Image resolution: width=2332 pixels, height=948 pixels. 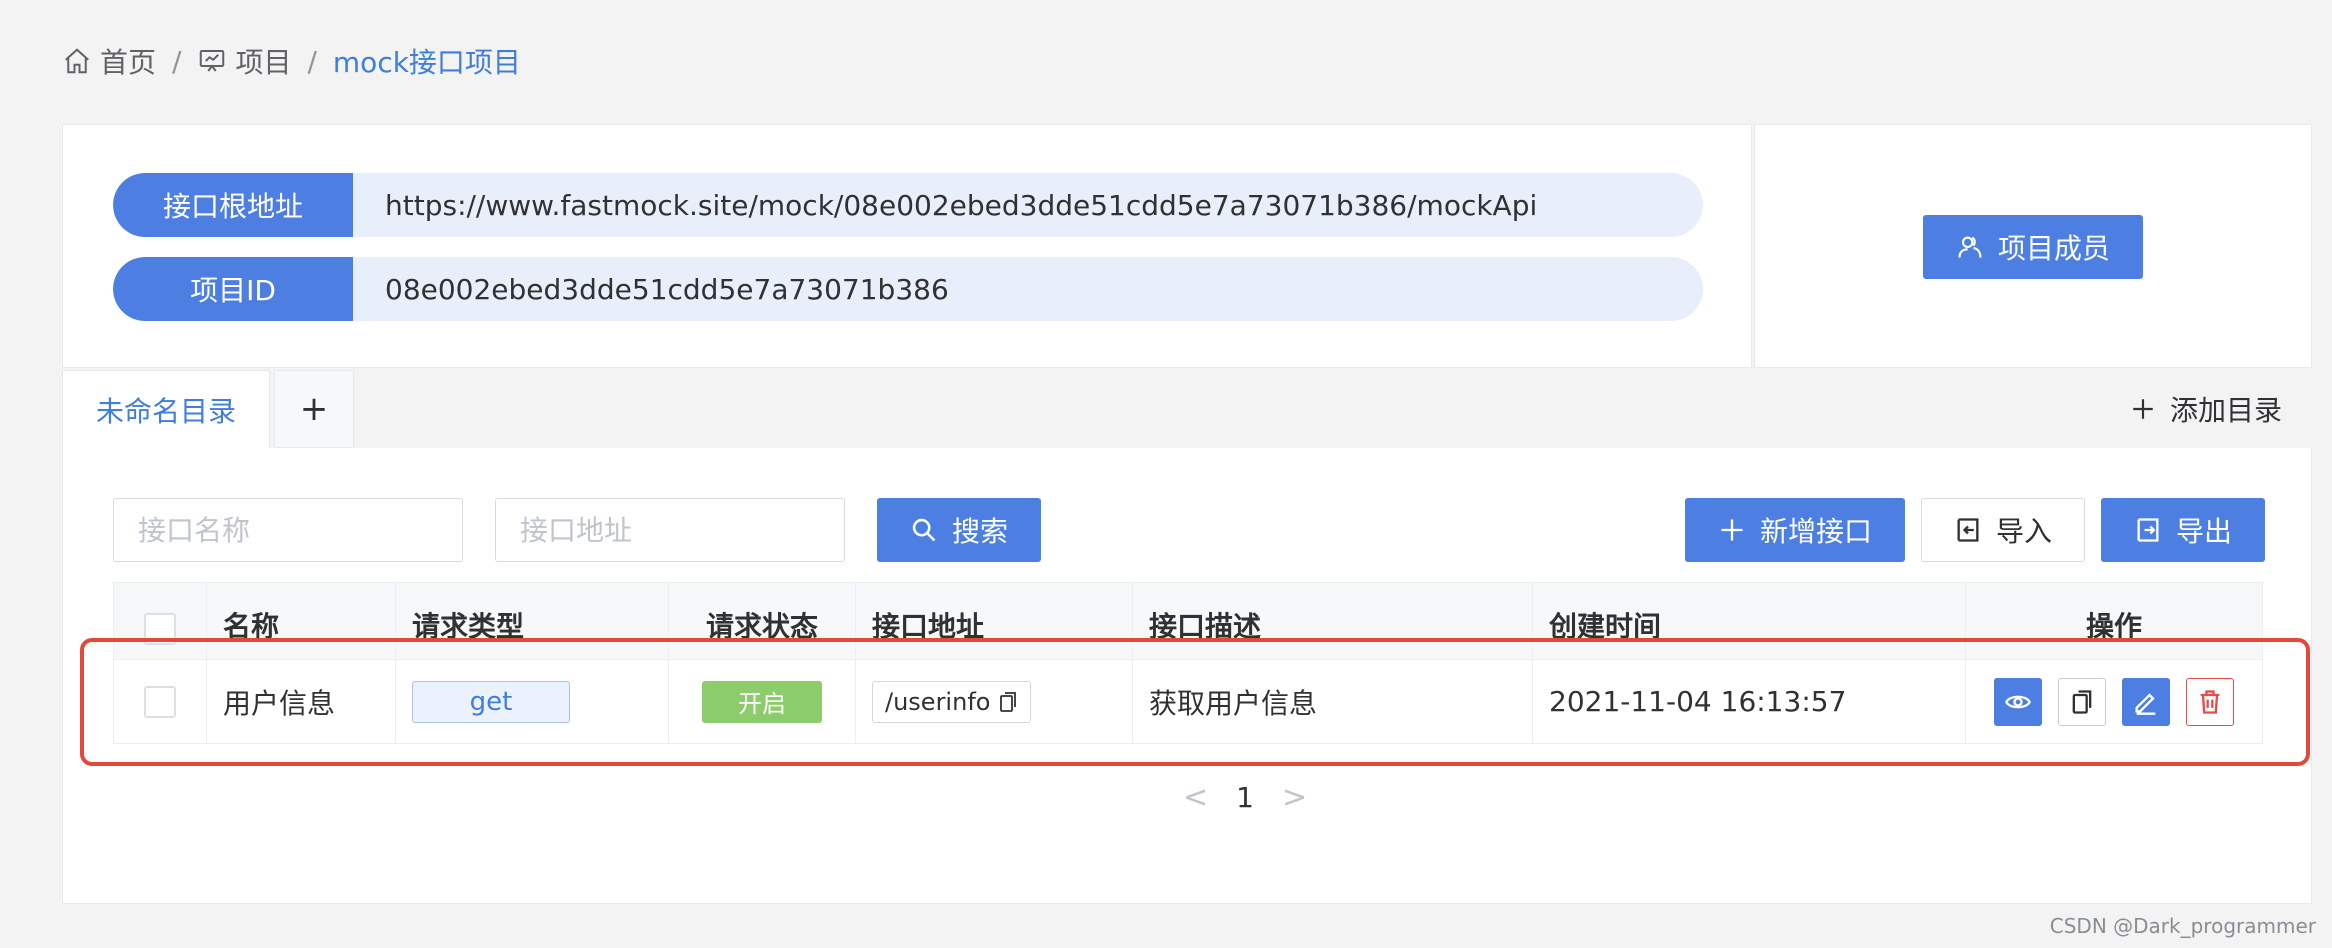 What do you see at coordinates (160, 701) in the screenshot?
I see `row-checkbox` at bounding box center [160, 701].